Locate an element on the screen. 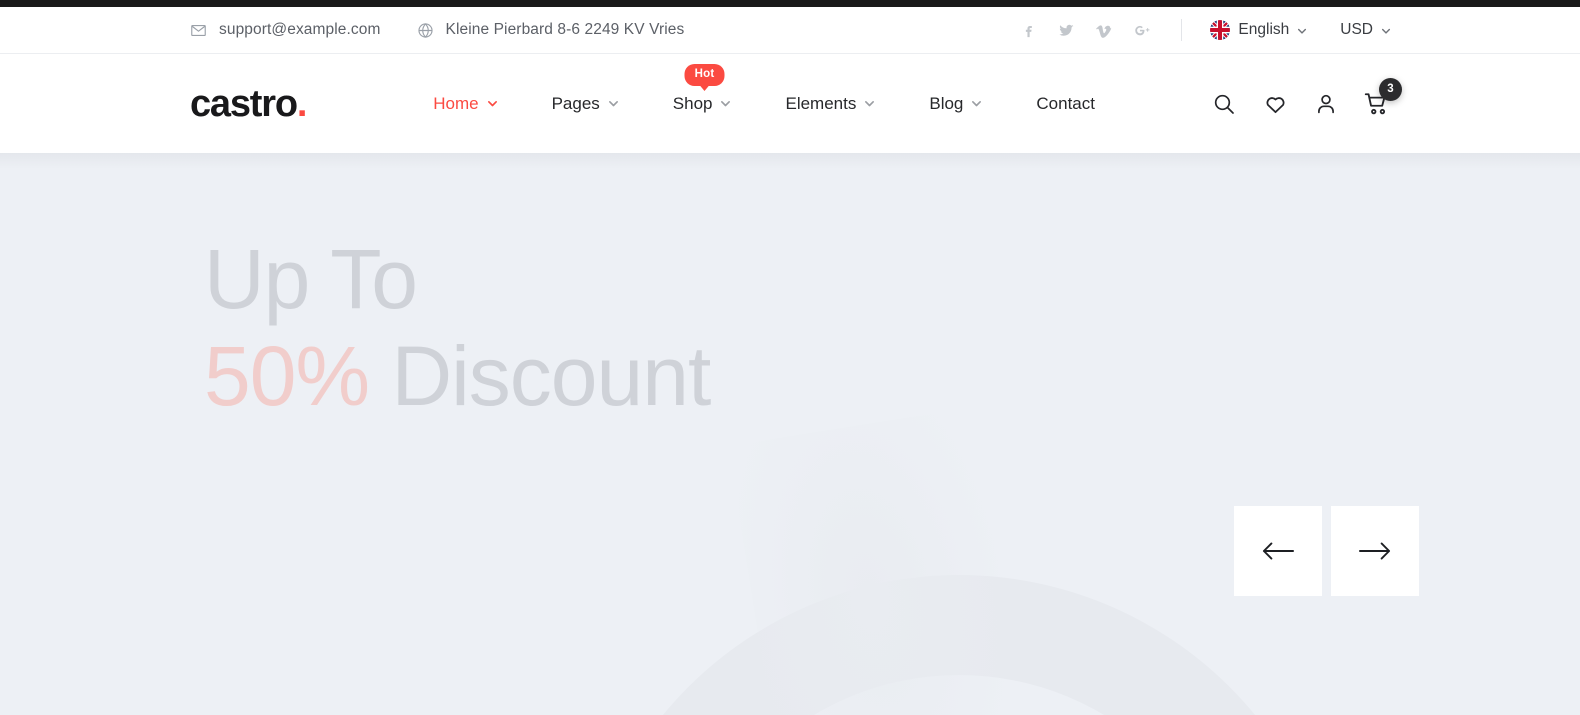 This screenshot has height=715, width=1580. nav-item-elements: Elements is located at coordinates (830, 104).